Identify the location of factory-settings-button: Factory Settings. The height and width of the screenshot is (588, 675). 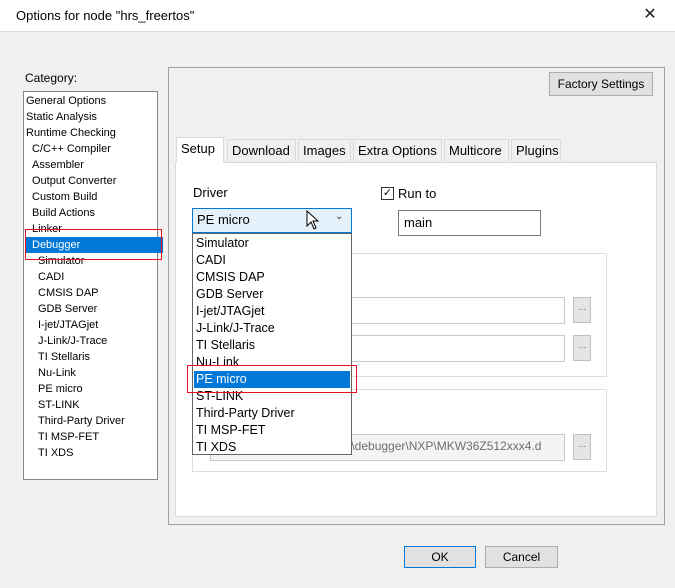
(601, 84).